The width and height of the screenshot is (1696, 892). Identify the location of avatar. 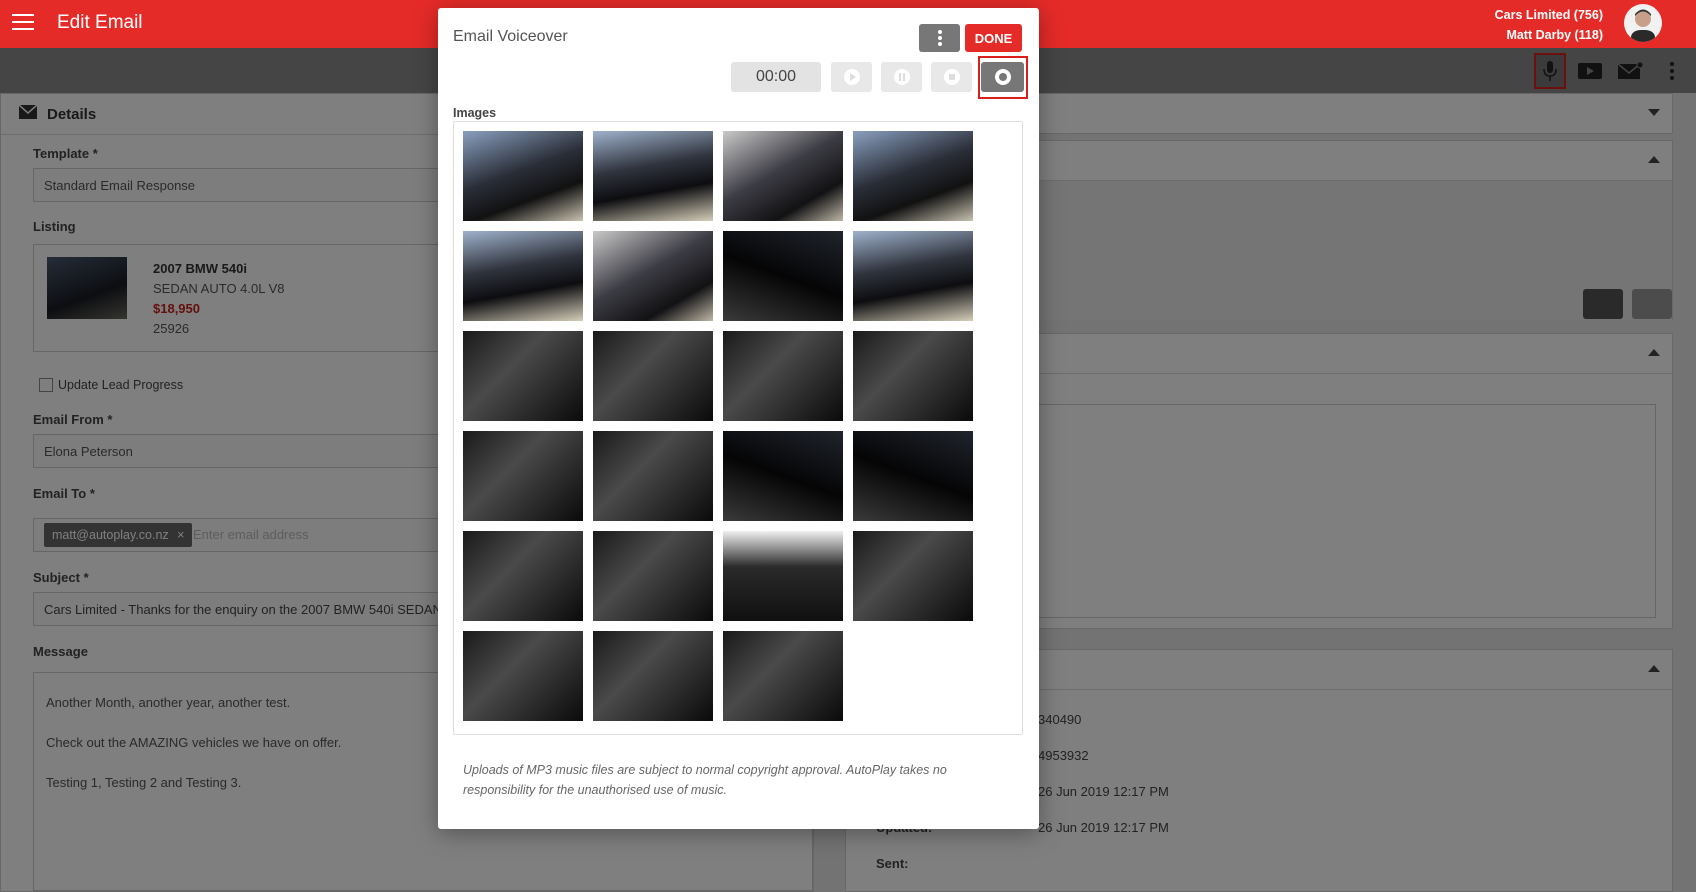
(1643, 23).